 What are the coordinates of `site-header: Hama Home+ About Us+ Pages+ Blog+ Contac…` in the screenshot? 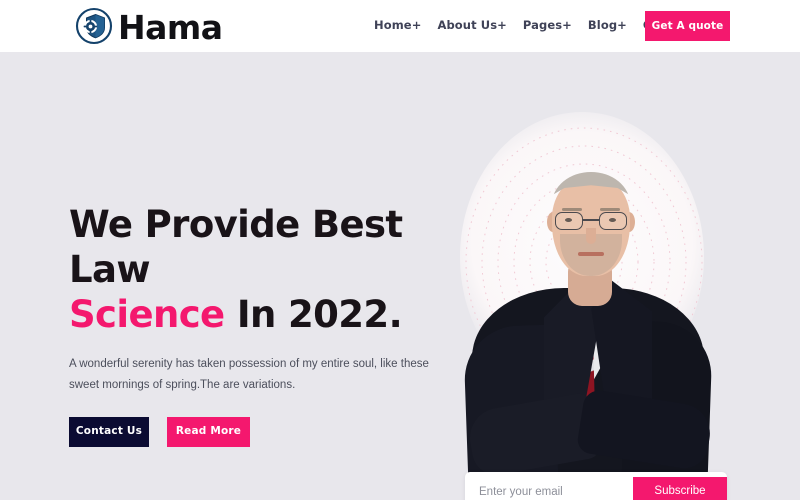 It's located at (400, 26).